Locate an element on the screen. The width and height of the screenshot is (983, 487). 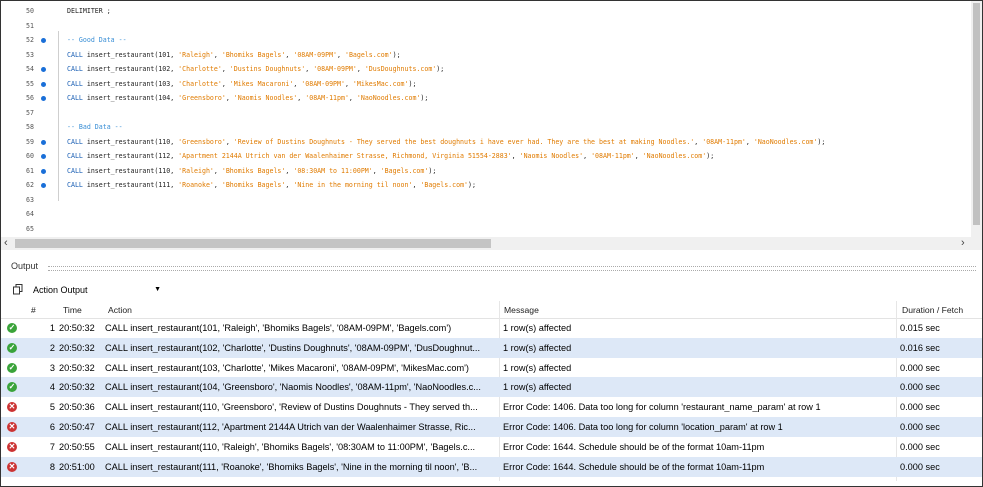
column-header-time: Time is located at coordinates (72, 310).